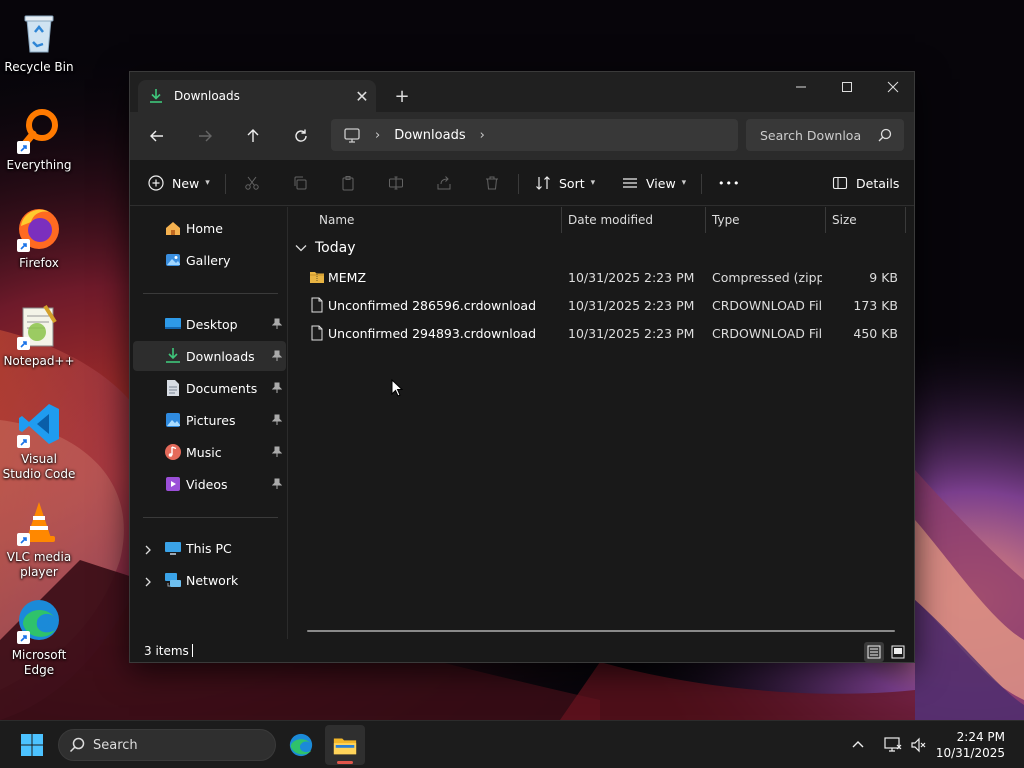  Describe the element at coordinates (252, 183) in the screenshot. I see `cut-button` at that location.